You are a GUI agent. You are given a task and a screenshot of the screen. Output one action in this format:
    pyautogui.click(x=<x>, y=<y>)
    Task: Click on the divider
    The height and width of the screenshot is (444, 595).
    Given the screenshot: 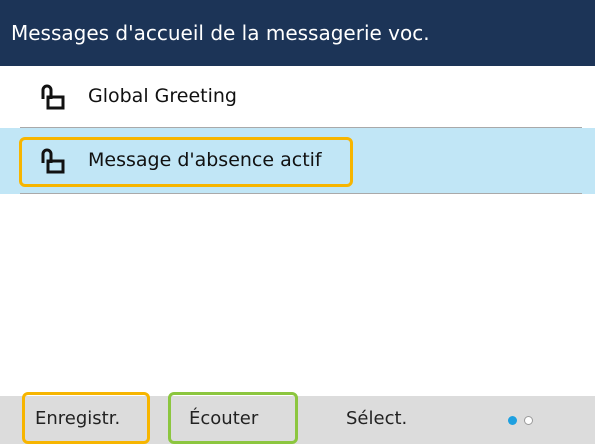 What is the action you would take?
    pyautogui.click(x=301, y=193)
    